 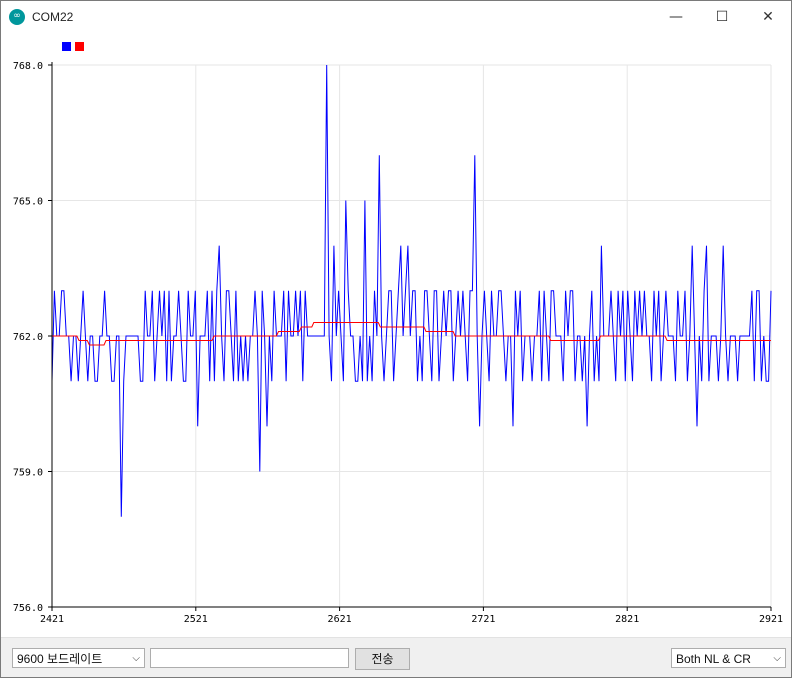 I want to click on line-ending-select: Both NL & CR ⌵, so click(x=728, y=658).